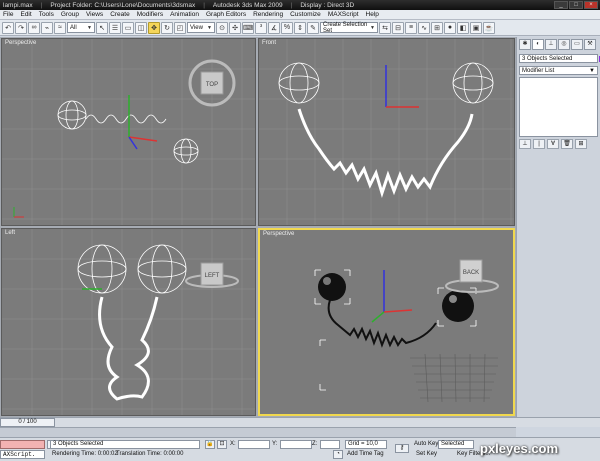 This screenshot has width=600, height=461. Describe the element at coordinates (305, 14) in the screenshot. I see `menu-customize: Customize` at that location.